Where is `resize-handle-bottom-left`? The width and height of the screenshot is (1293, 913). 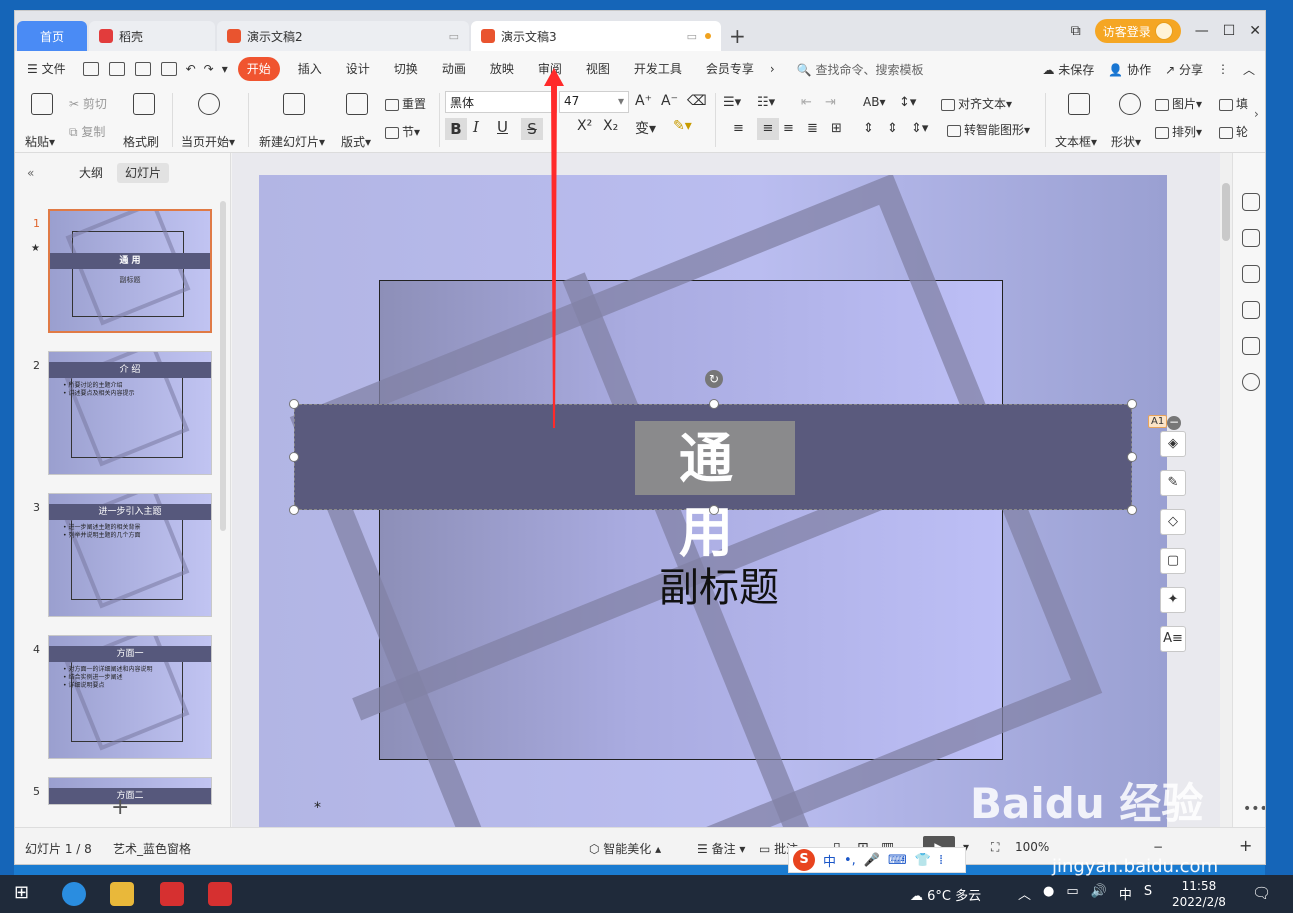 resize-handle-bottom-left is located at coordinates (294, 510).